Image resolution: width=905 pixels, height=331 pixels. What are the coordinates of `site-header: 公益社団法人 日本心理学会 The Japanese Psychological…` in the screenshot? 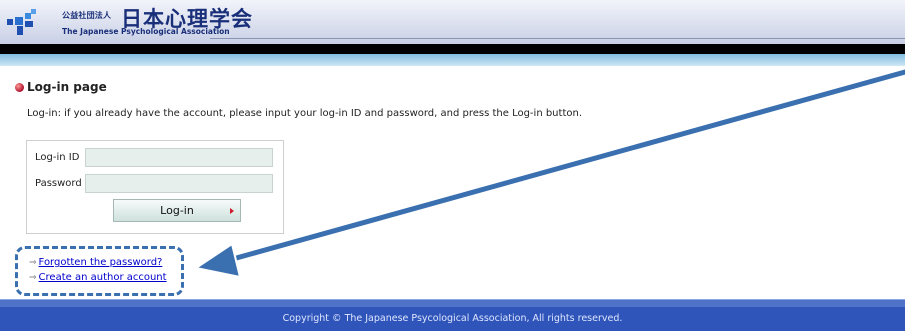 It's located at (452, 22).